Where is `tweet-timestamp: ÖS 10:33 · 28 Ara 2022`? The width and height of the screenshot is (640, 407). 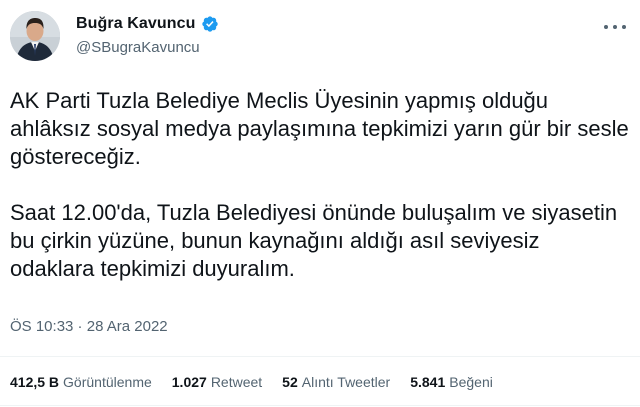
tweet-timestamp: ÖS 10:33 · 28 Ara 2022 is located at coordinates (89, 326).